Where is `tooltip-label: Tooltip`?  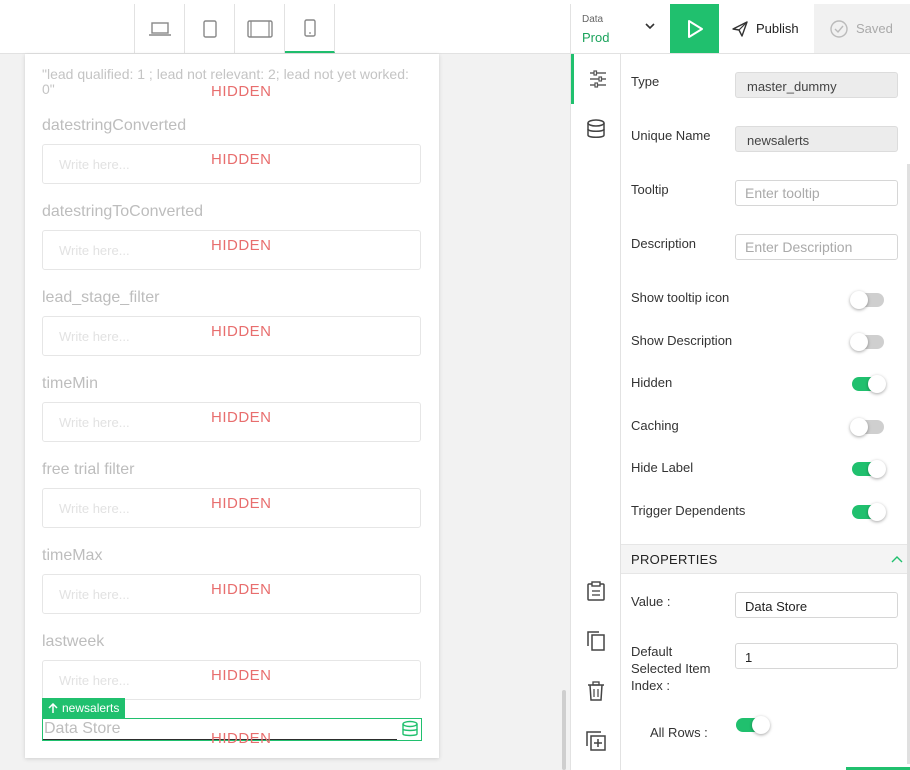 tooltip-label: Tooltip is located at coordinates (650, 189).